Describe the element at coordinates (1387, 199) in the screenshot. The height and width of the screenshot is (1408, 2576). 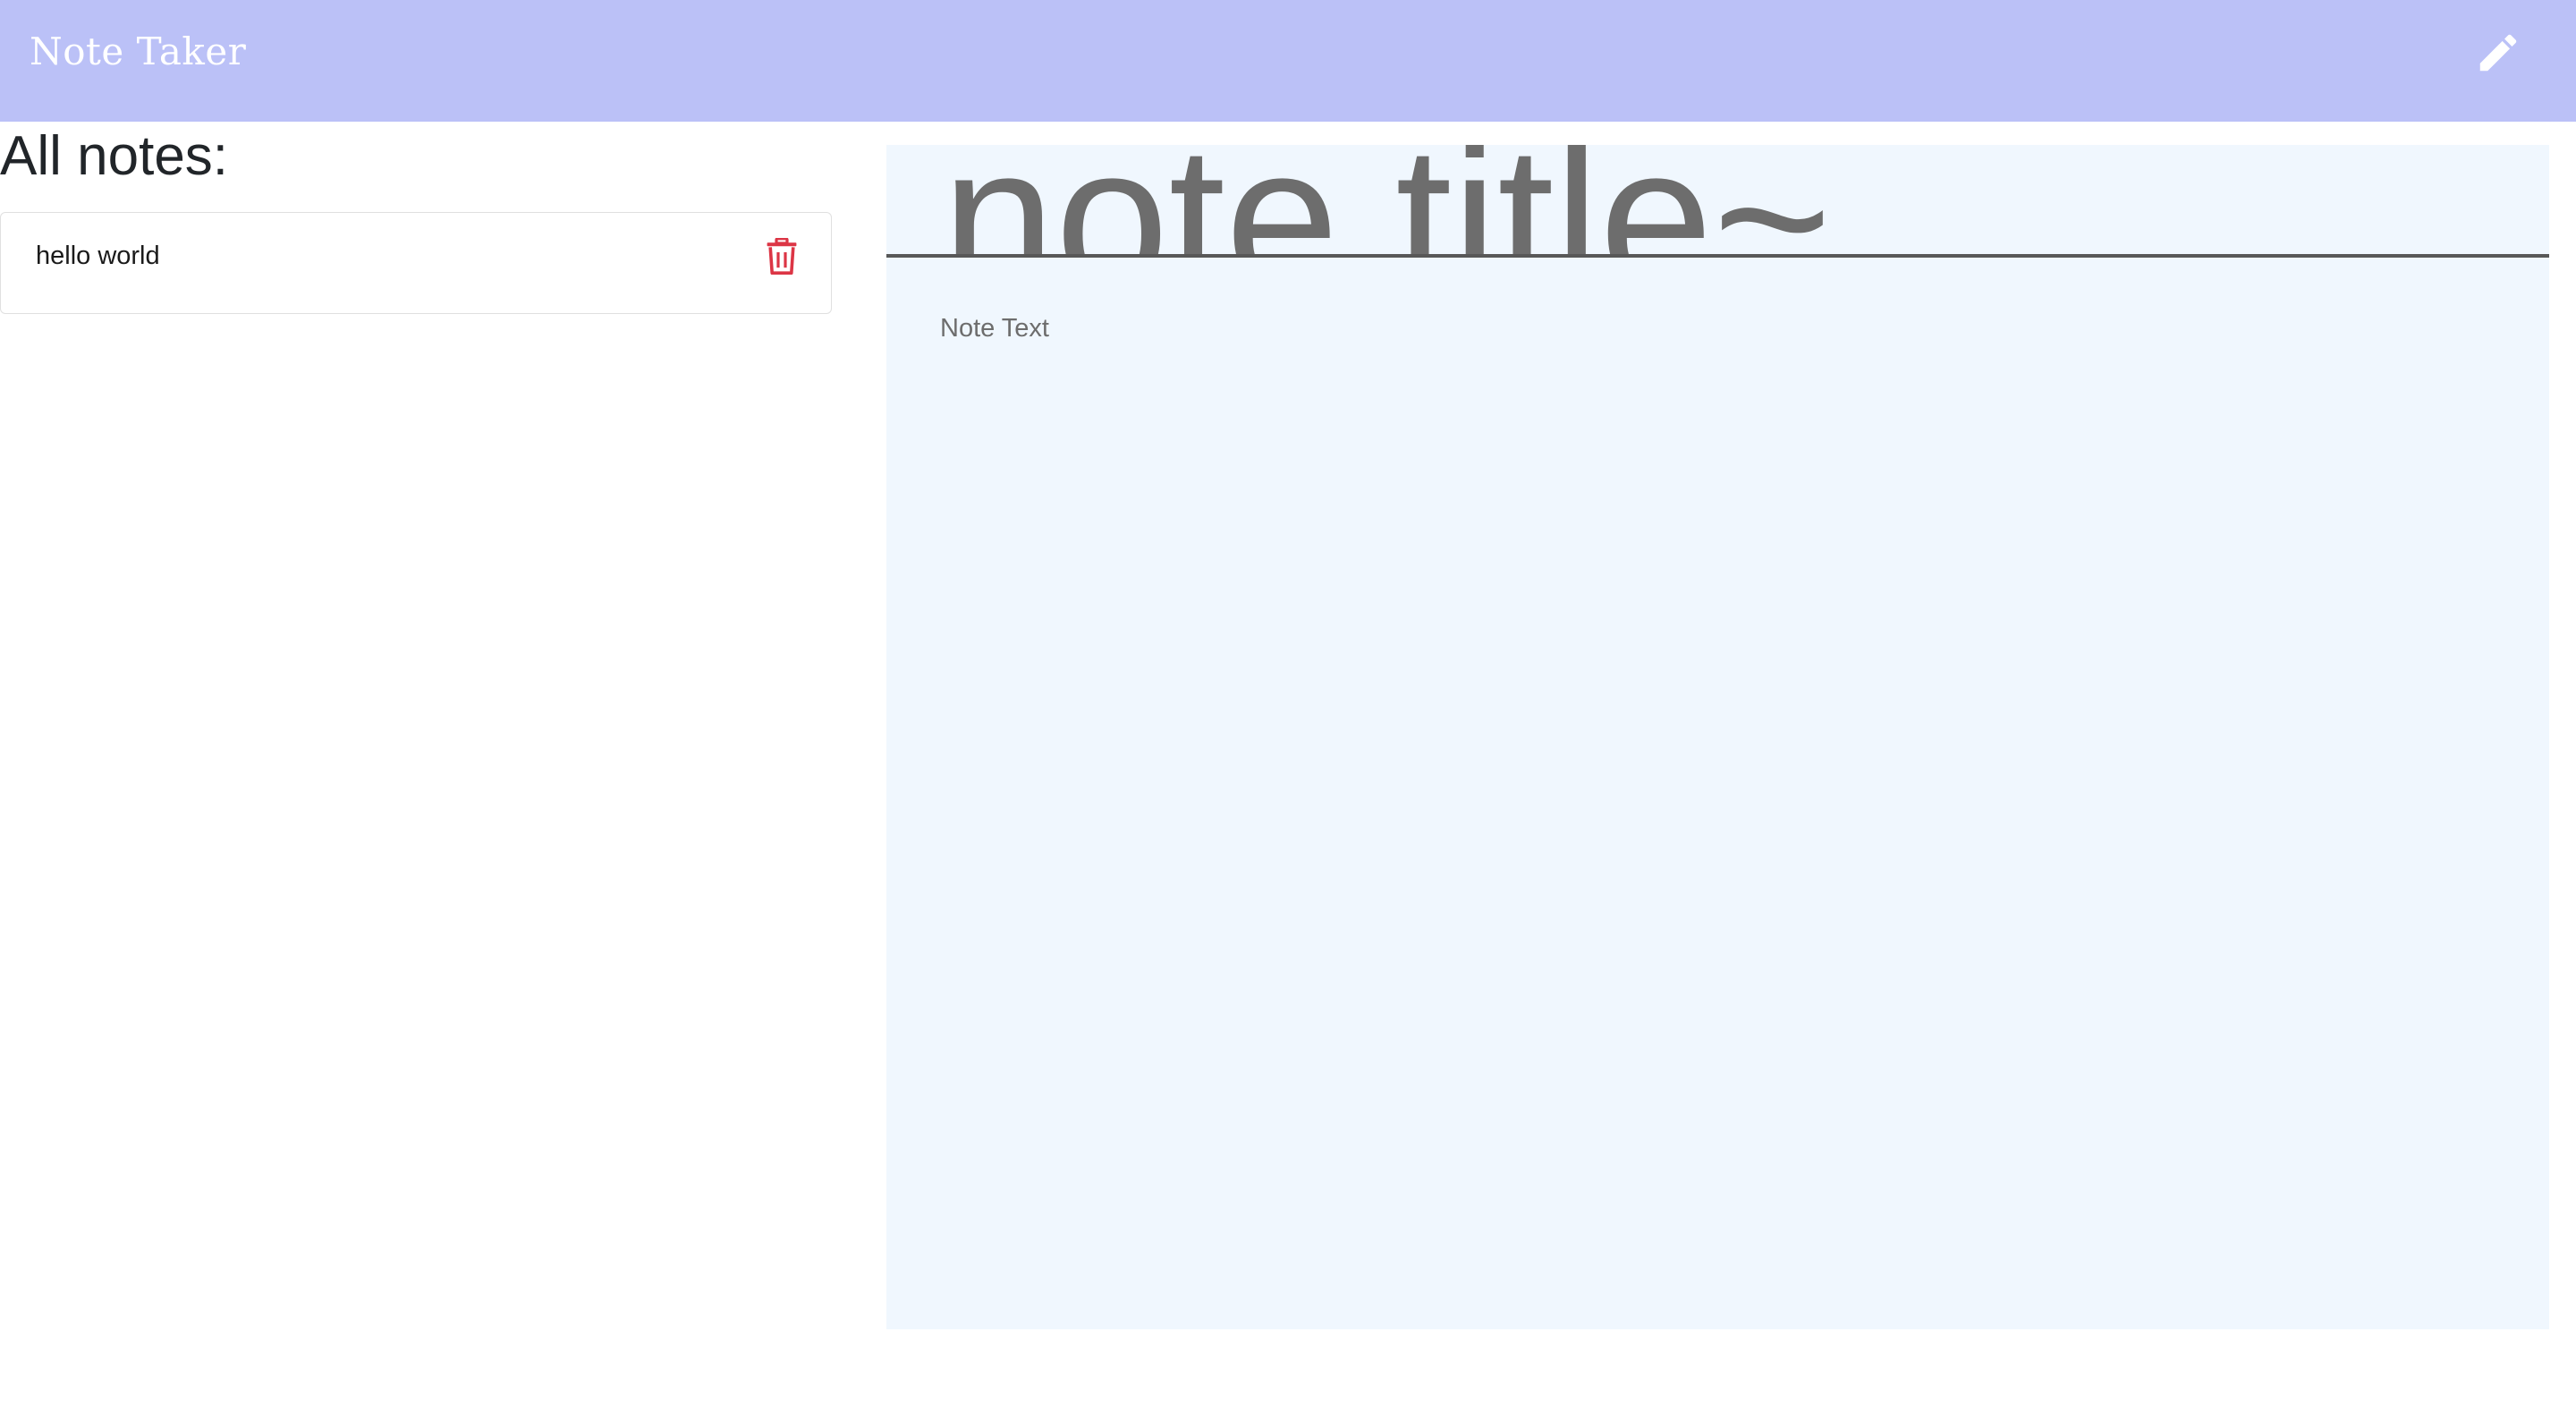
I see `note-title-placeholder: note title~` at that location.